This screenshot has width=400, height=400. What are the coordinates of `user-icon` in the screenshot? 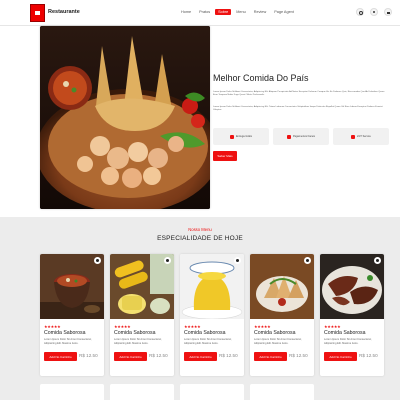 It's located at (374, 12).